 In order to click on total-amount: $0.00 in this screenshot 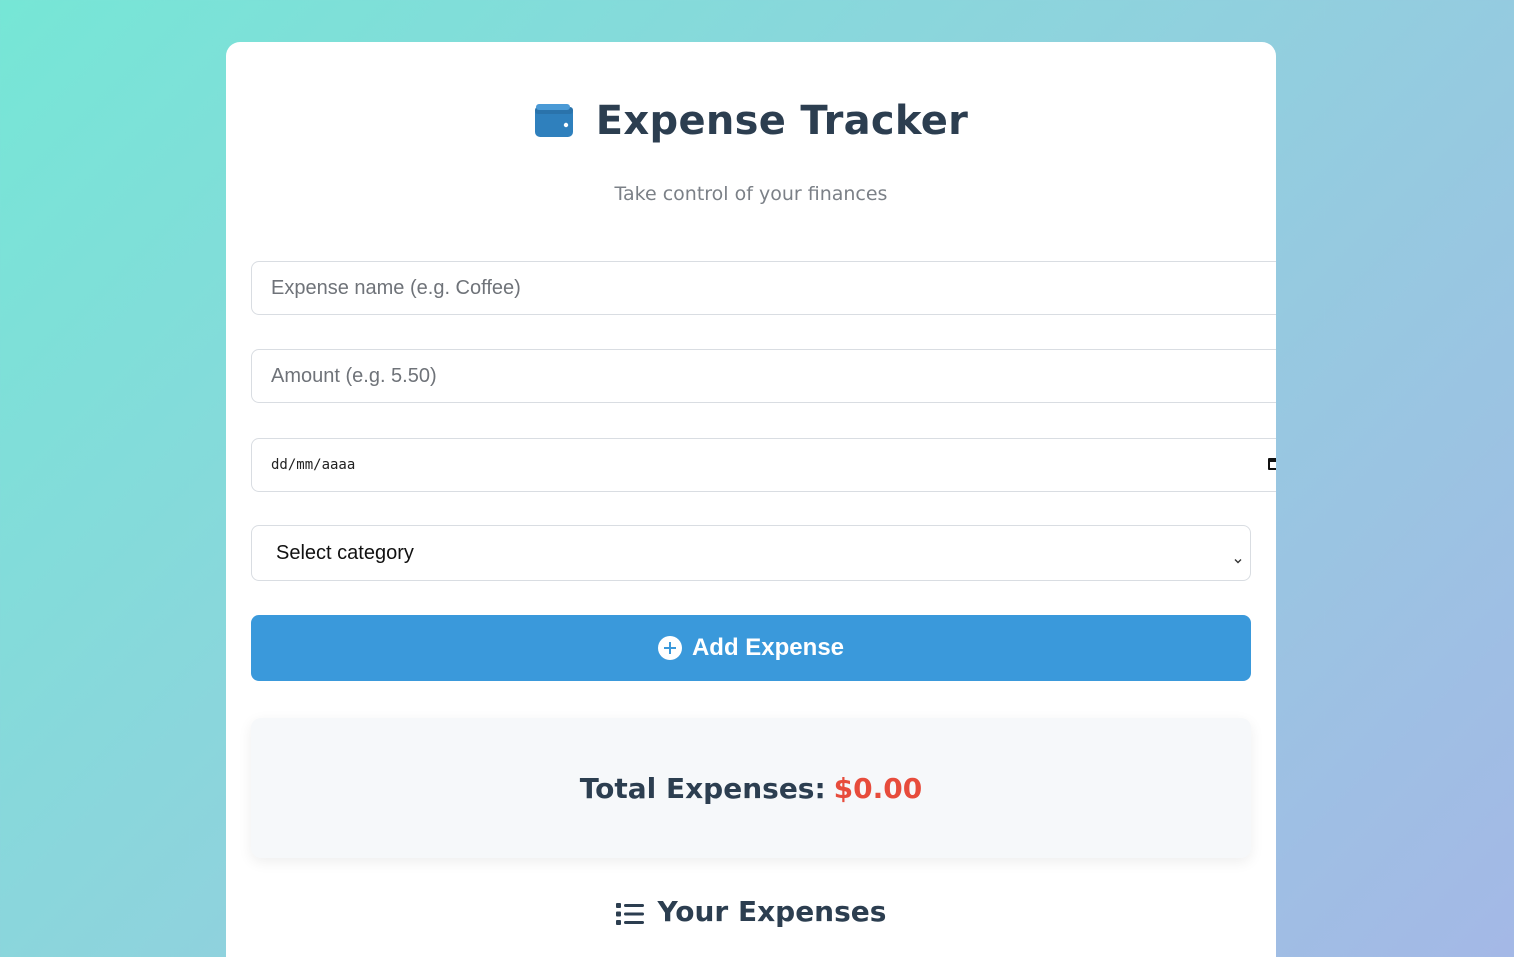, I will do `click(878, 788)`.